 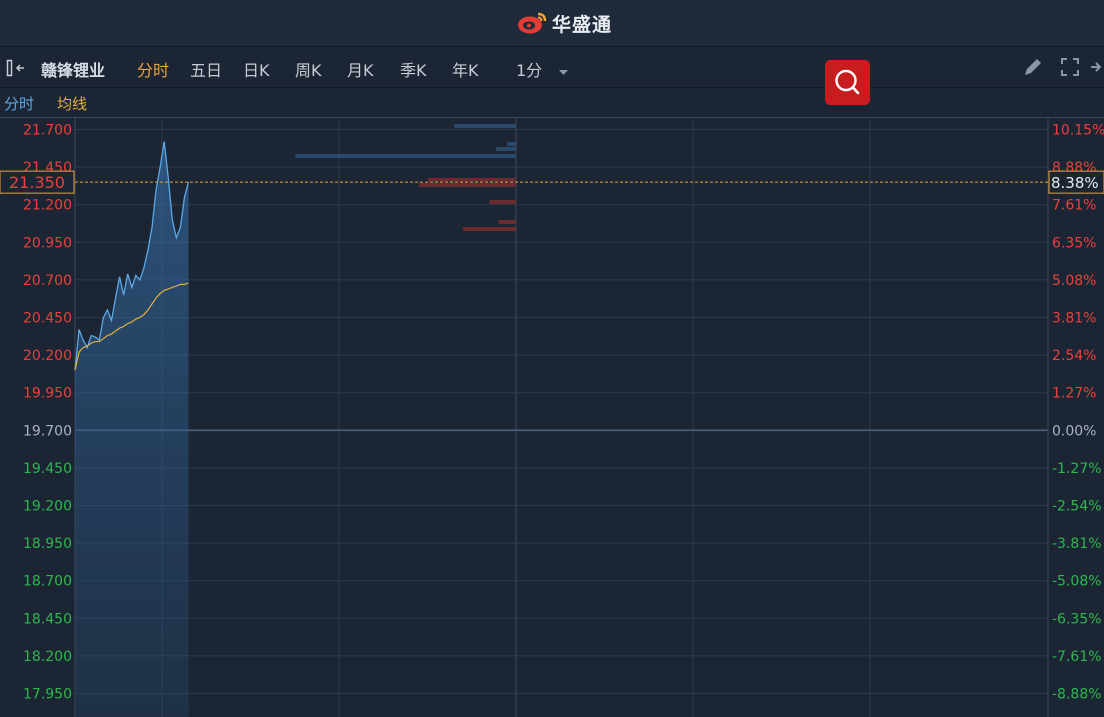 What do you see at coordinates (1074, 431) in the screenshot?
I see `pct-axis-tick-label: 0.00%` at bounding box center [1074, 431].